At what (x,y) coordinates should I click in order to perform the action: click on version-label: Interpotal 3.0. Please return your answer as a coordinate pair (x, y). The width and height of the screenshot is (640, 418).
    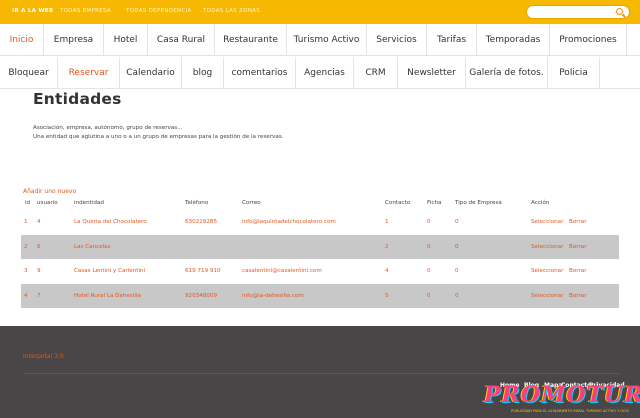
    Looking at the image, I should click on (43, 356).